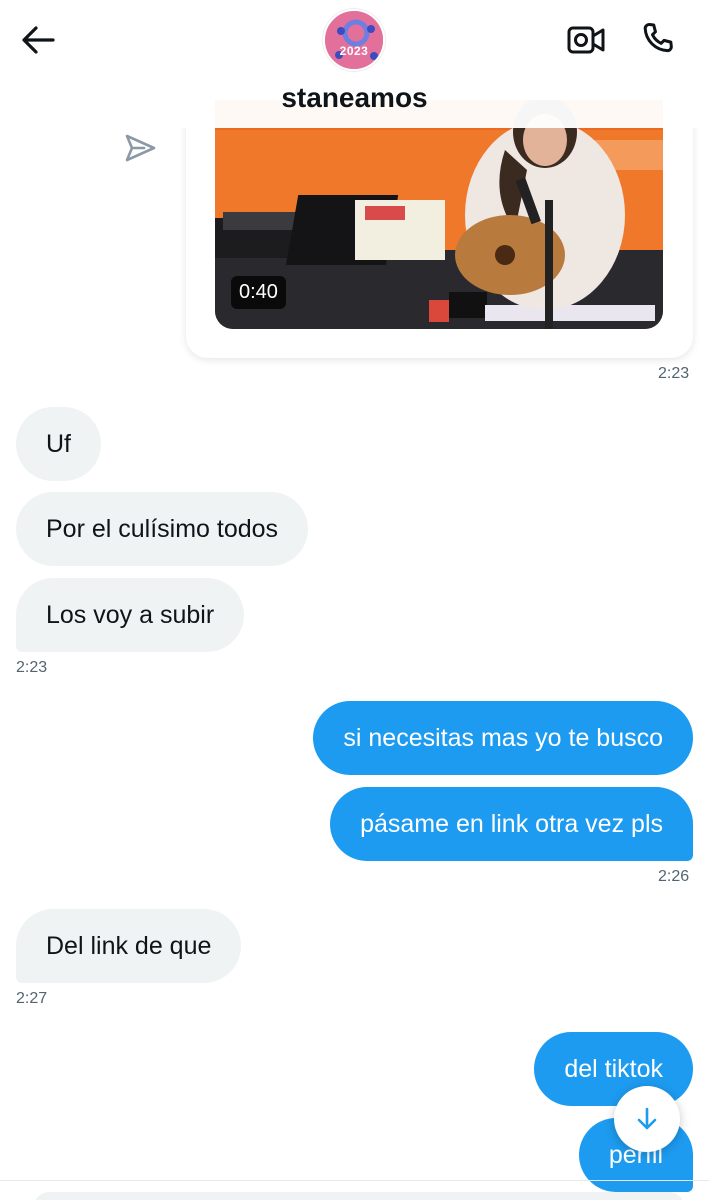 The height and width of the screenshot is (1200, 709). Describe the element at coordinates (354, 1180) in the screenshot. I see `composer-divider` at that location.